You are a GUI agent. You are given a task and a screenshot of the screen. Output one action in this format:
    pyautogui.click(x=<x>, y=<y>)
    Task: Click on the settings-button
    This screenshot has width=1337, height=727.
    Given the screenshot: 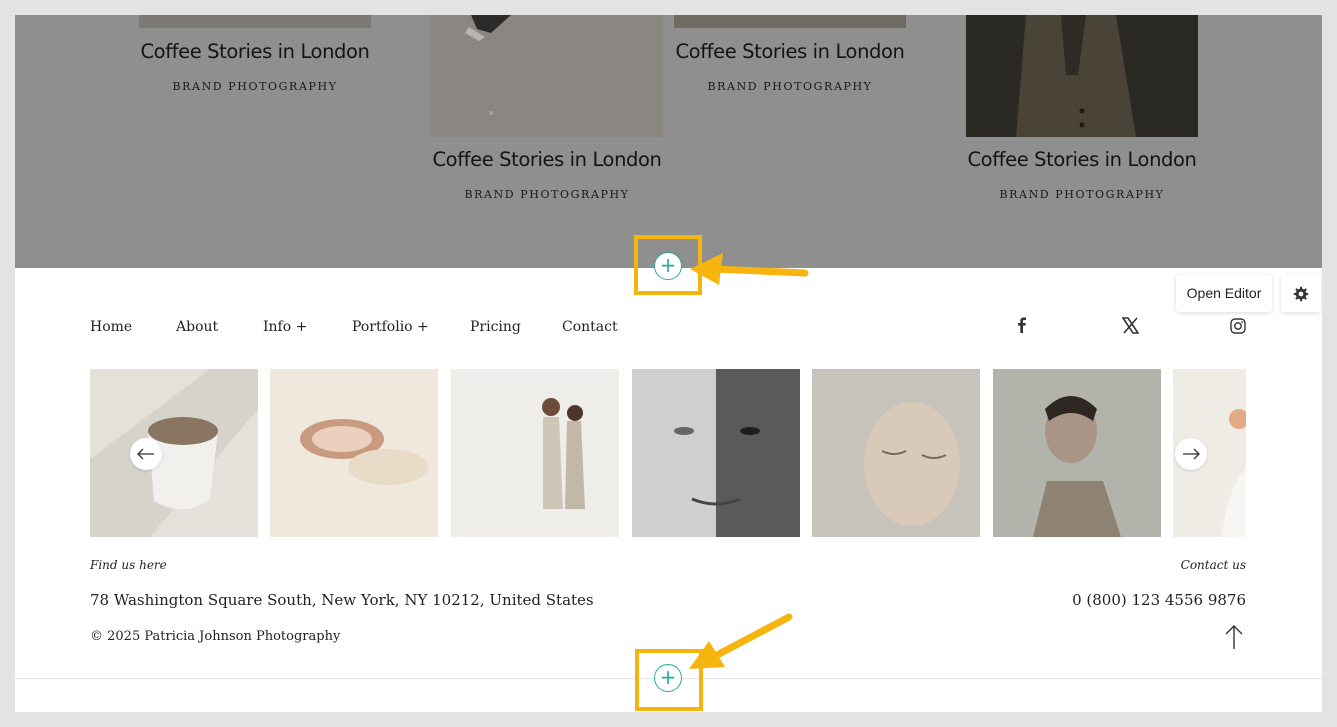 What is the action you would take?
    pyautogui.click(x=1301, y=293)
    